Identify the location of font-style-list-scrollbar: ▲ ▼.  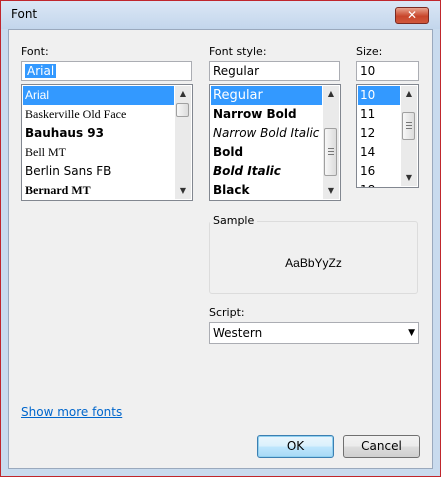
(331, 142).